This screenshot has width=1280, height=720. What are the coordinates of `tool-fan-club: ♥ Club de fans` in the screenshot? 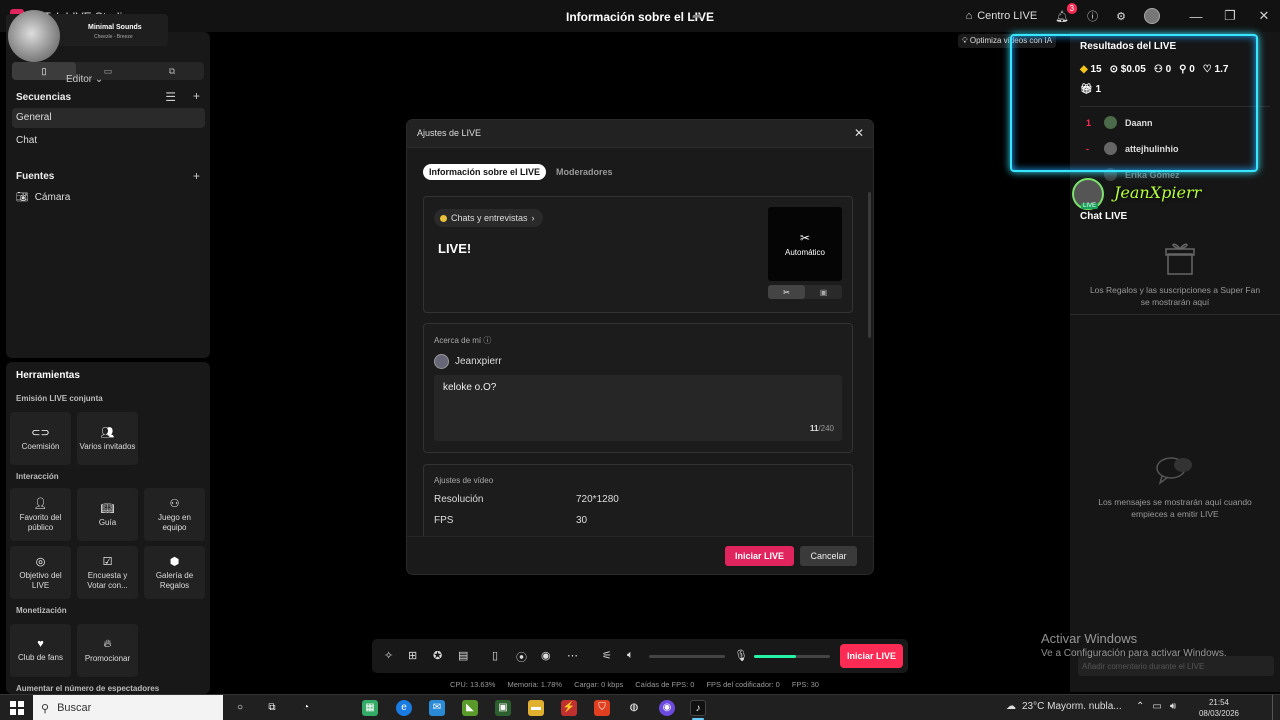 It's located at (40, 650).